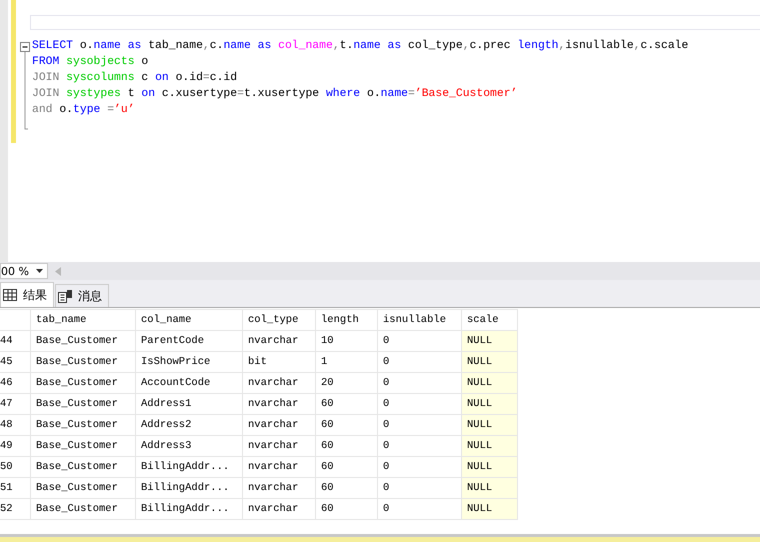 The image size is (760, 542). I want to click on table-cell: ParentCode, so click(189, 341).